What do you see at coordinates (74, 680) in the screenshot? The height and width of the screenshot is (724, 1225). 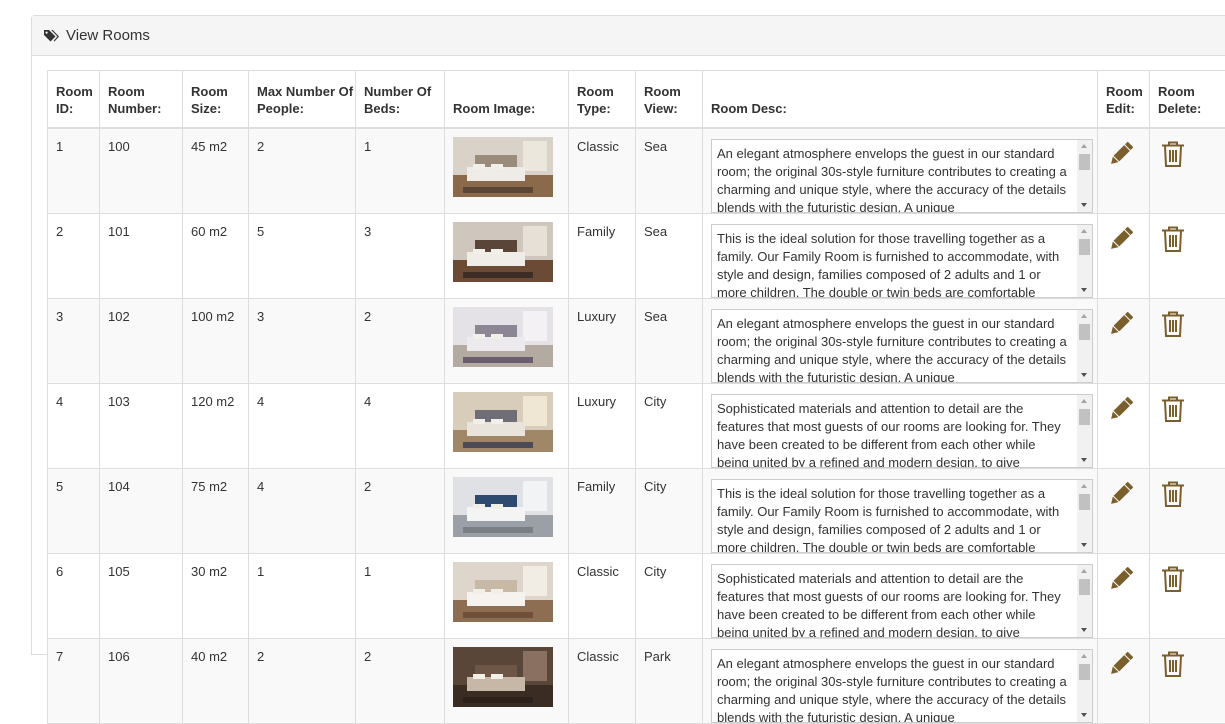 I see `room-id-cell: 7` at bounding box center [74, 680].